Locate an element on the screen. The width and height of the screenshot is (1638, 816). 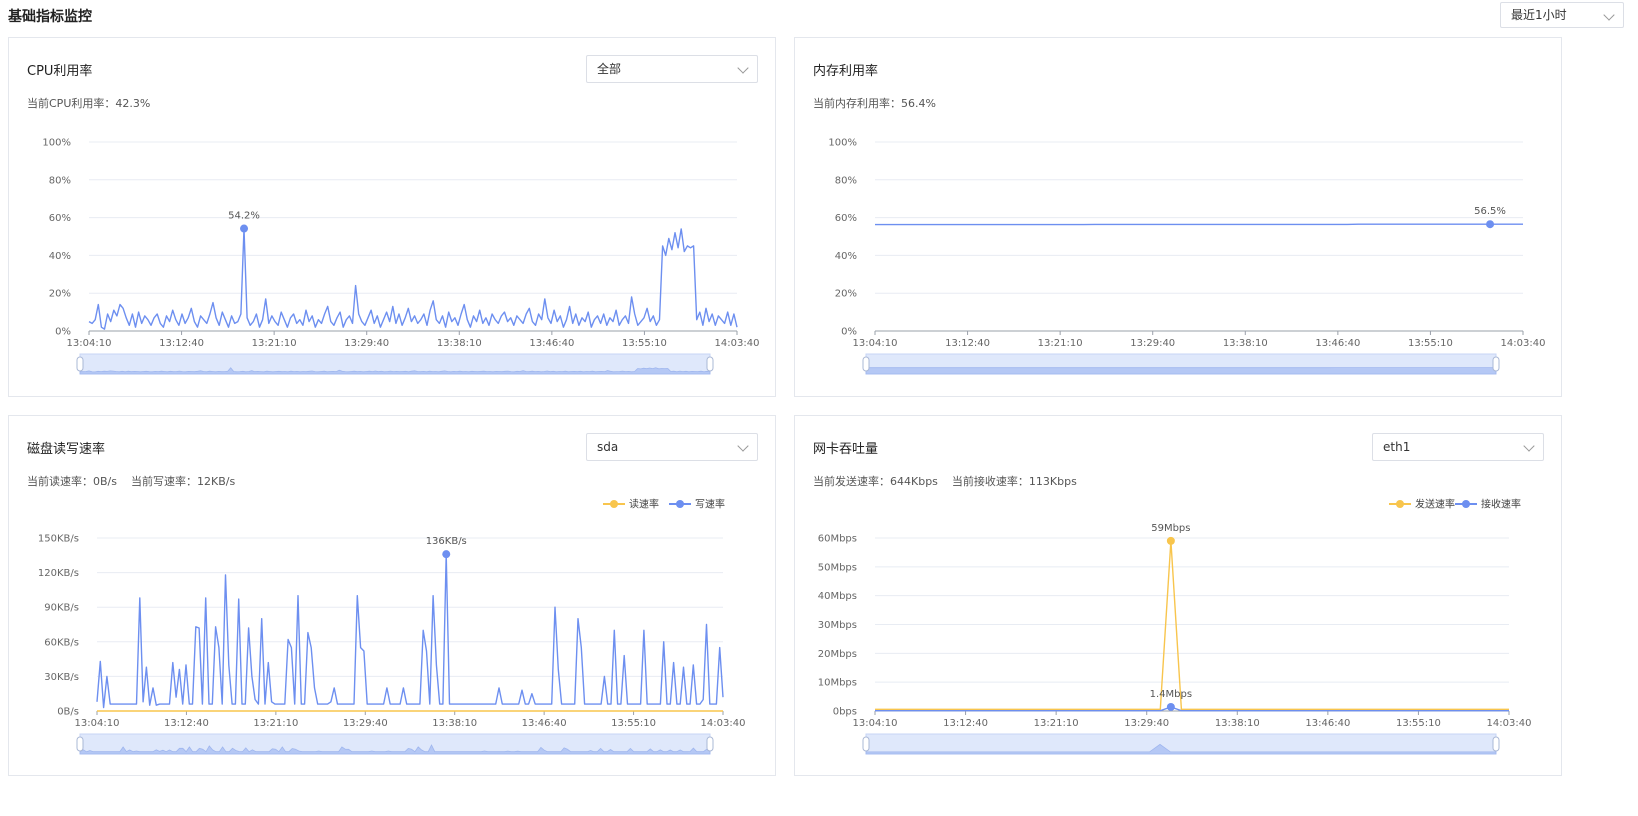
y-tick-label: 60KB/s is located at coordinates (61, 642).